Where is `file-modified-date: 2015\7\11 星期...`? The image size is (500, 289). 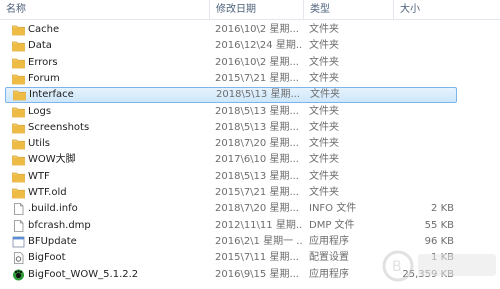 file-modified-date: 2015\7\11 星期... is located at coordinates (257, 258).